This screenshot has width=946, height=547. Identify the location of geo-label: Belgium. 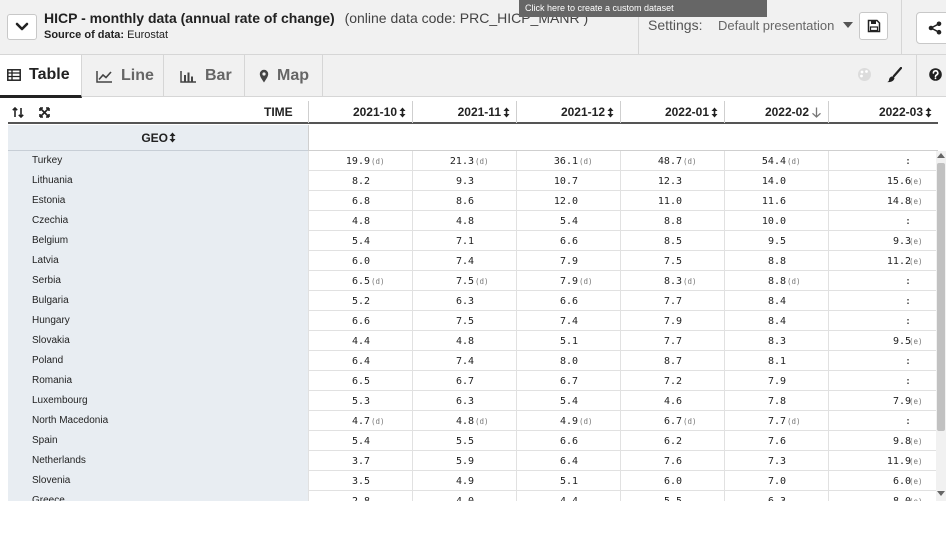
(50, 241).